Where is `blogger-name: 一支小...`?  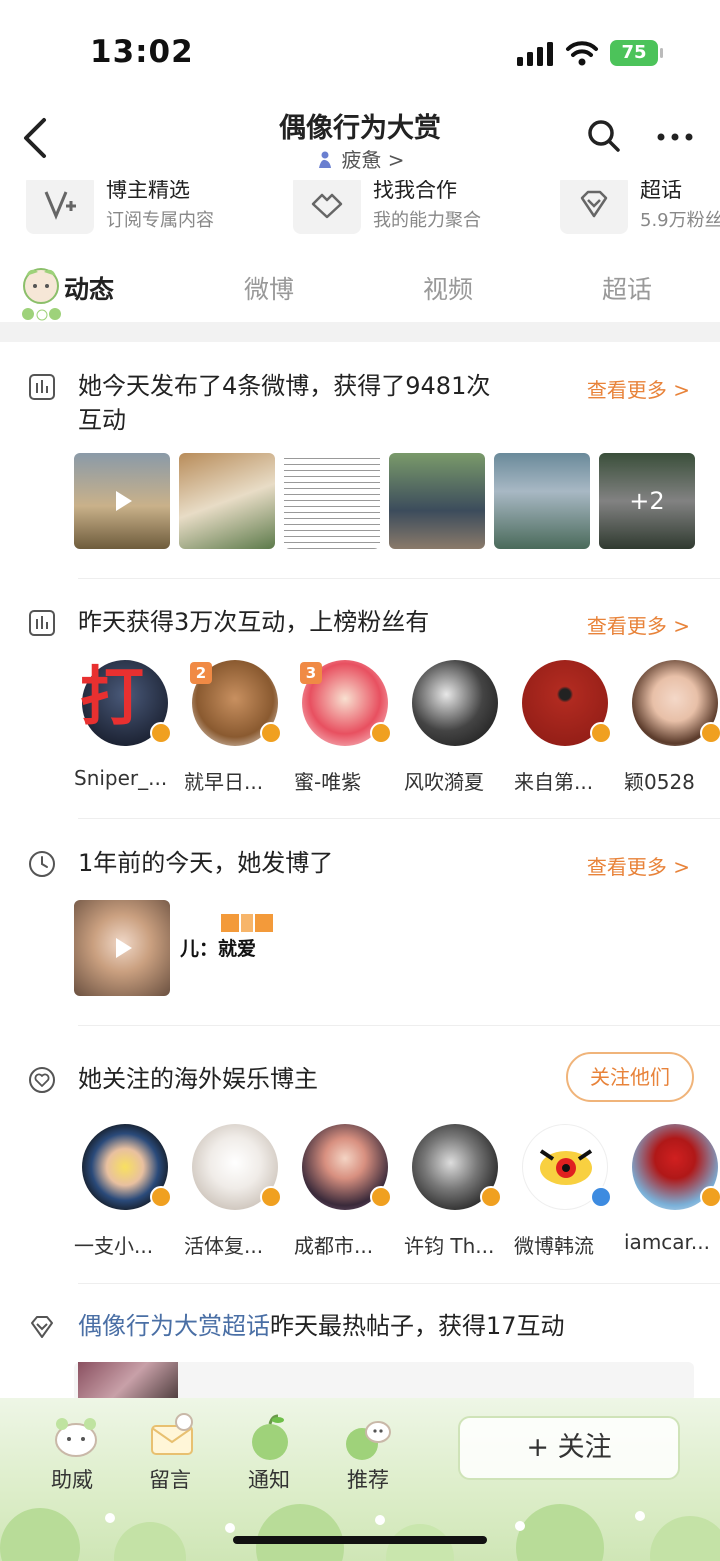
blogger-name: 一支小... is located at coordinates (114, 1246).